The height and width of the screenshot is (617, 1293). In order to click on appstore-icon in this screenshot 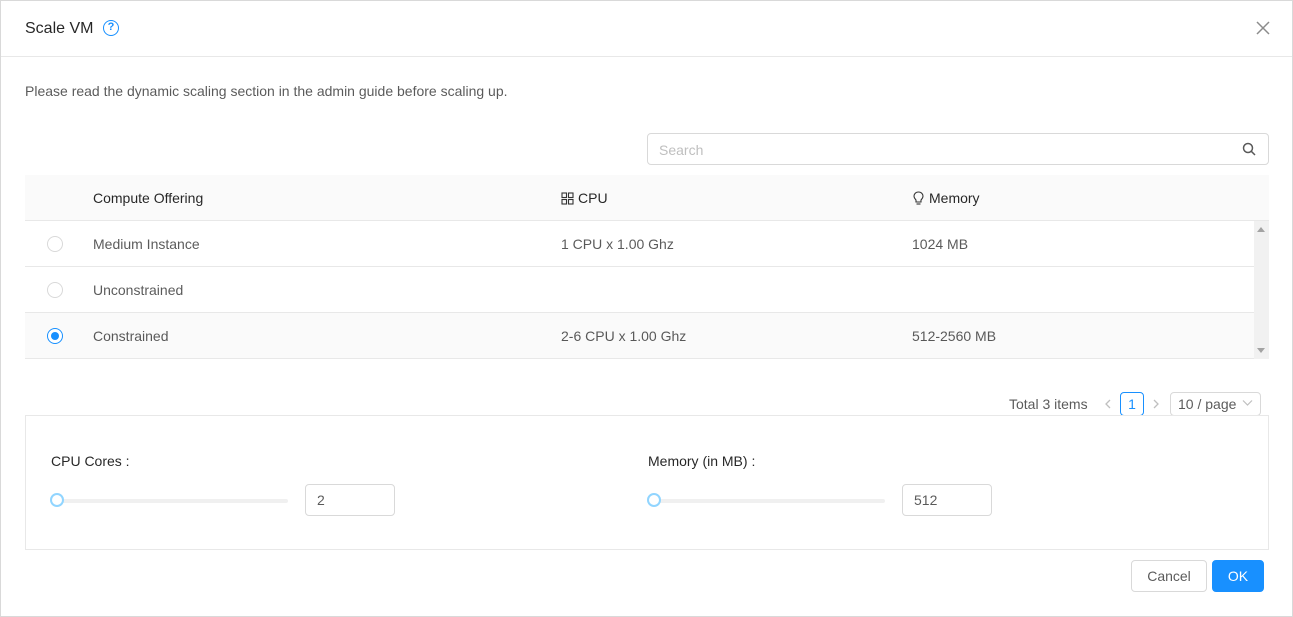, I will do `click(567, 198)`.